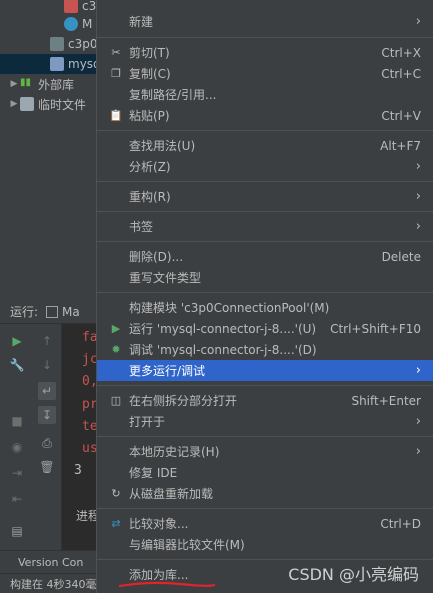 This screenshot has height=593, width=433. What do you see at coordinates (116, 73) in the screenshot?
I see `copy-icon: ❐` at bounding box center [116, 73].